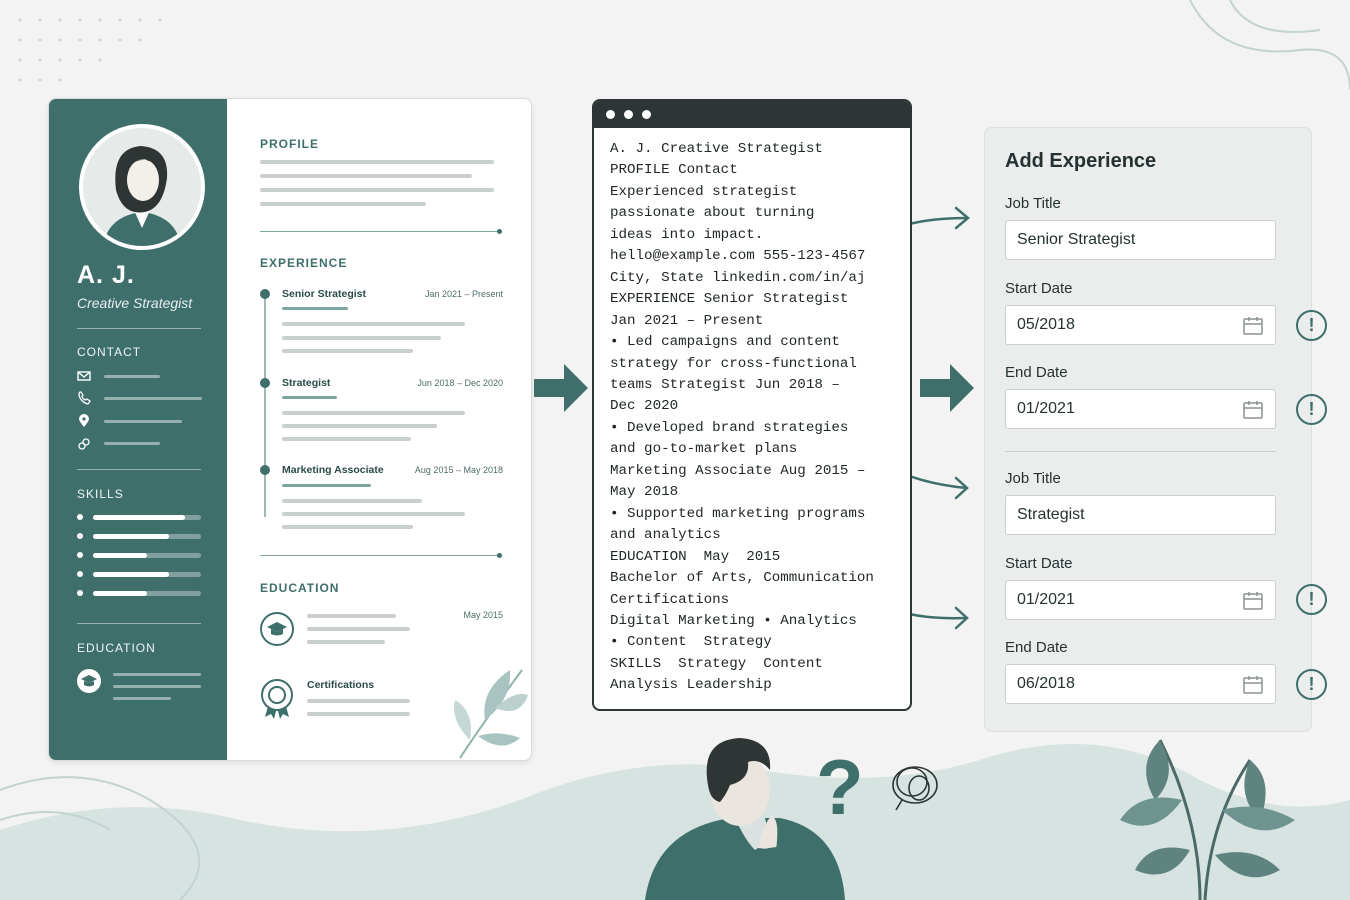  Describe the element at coordinates (1051, 514) in the screenshot. I see `job-title-value: Strategist` at that location.